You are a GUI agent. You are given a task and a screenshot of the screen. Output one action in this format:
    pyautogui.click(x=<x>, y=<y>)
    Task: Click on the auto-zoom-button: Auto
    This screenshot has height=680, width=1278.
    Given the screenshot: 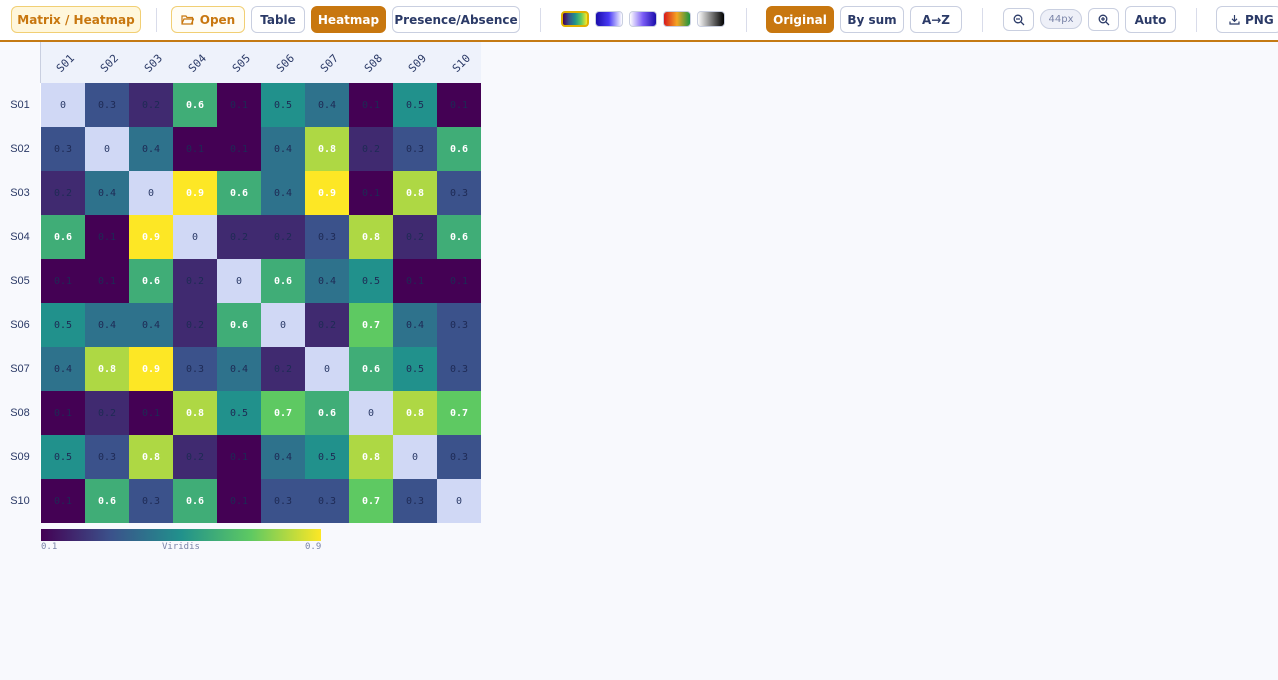 What is the action you would take?
    pyautogui.click(x=1150, y=19)
    